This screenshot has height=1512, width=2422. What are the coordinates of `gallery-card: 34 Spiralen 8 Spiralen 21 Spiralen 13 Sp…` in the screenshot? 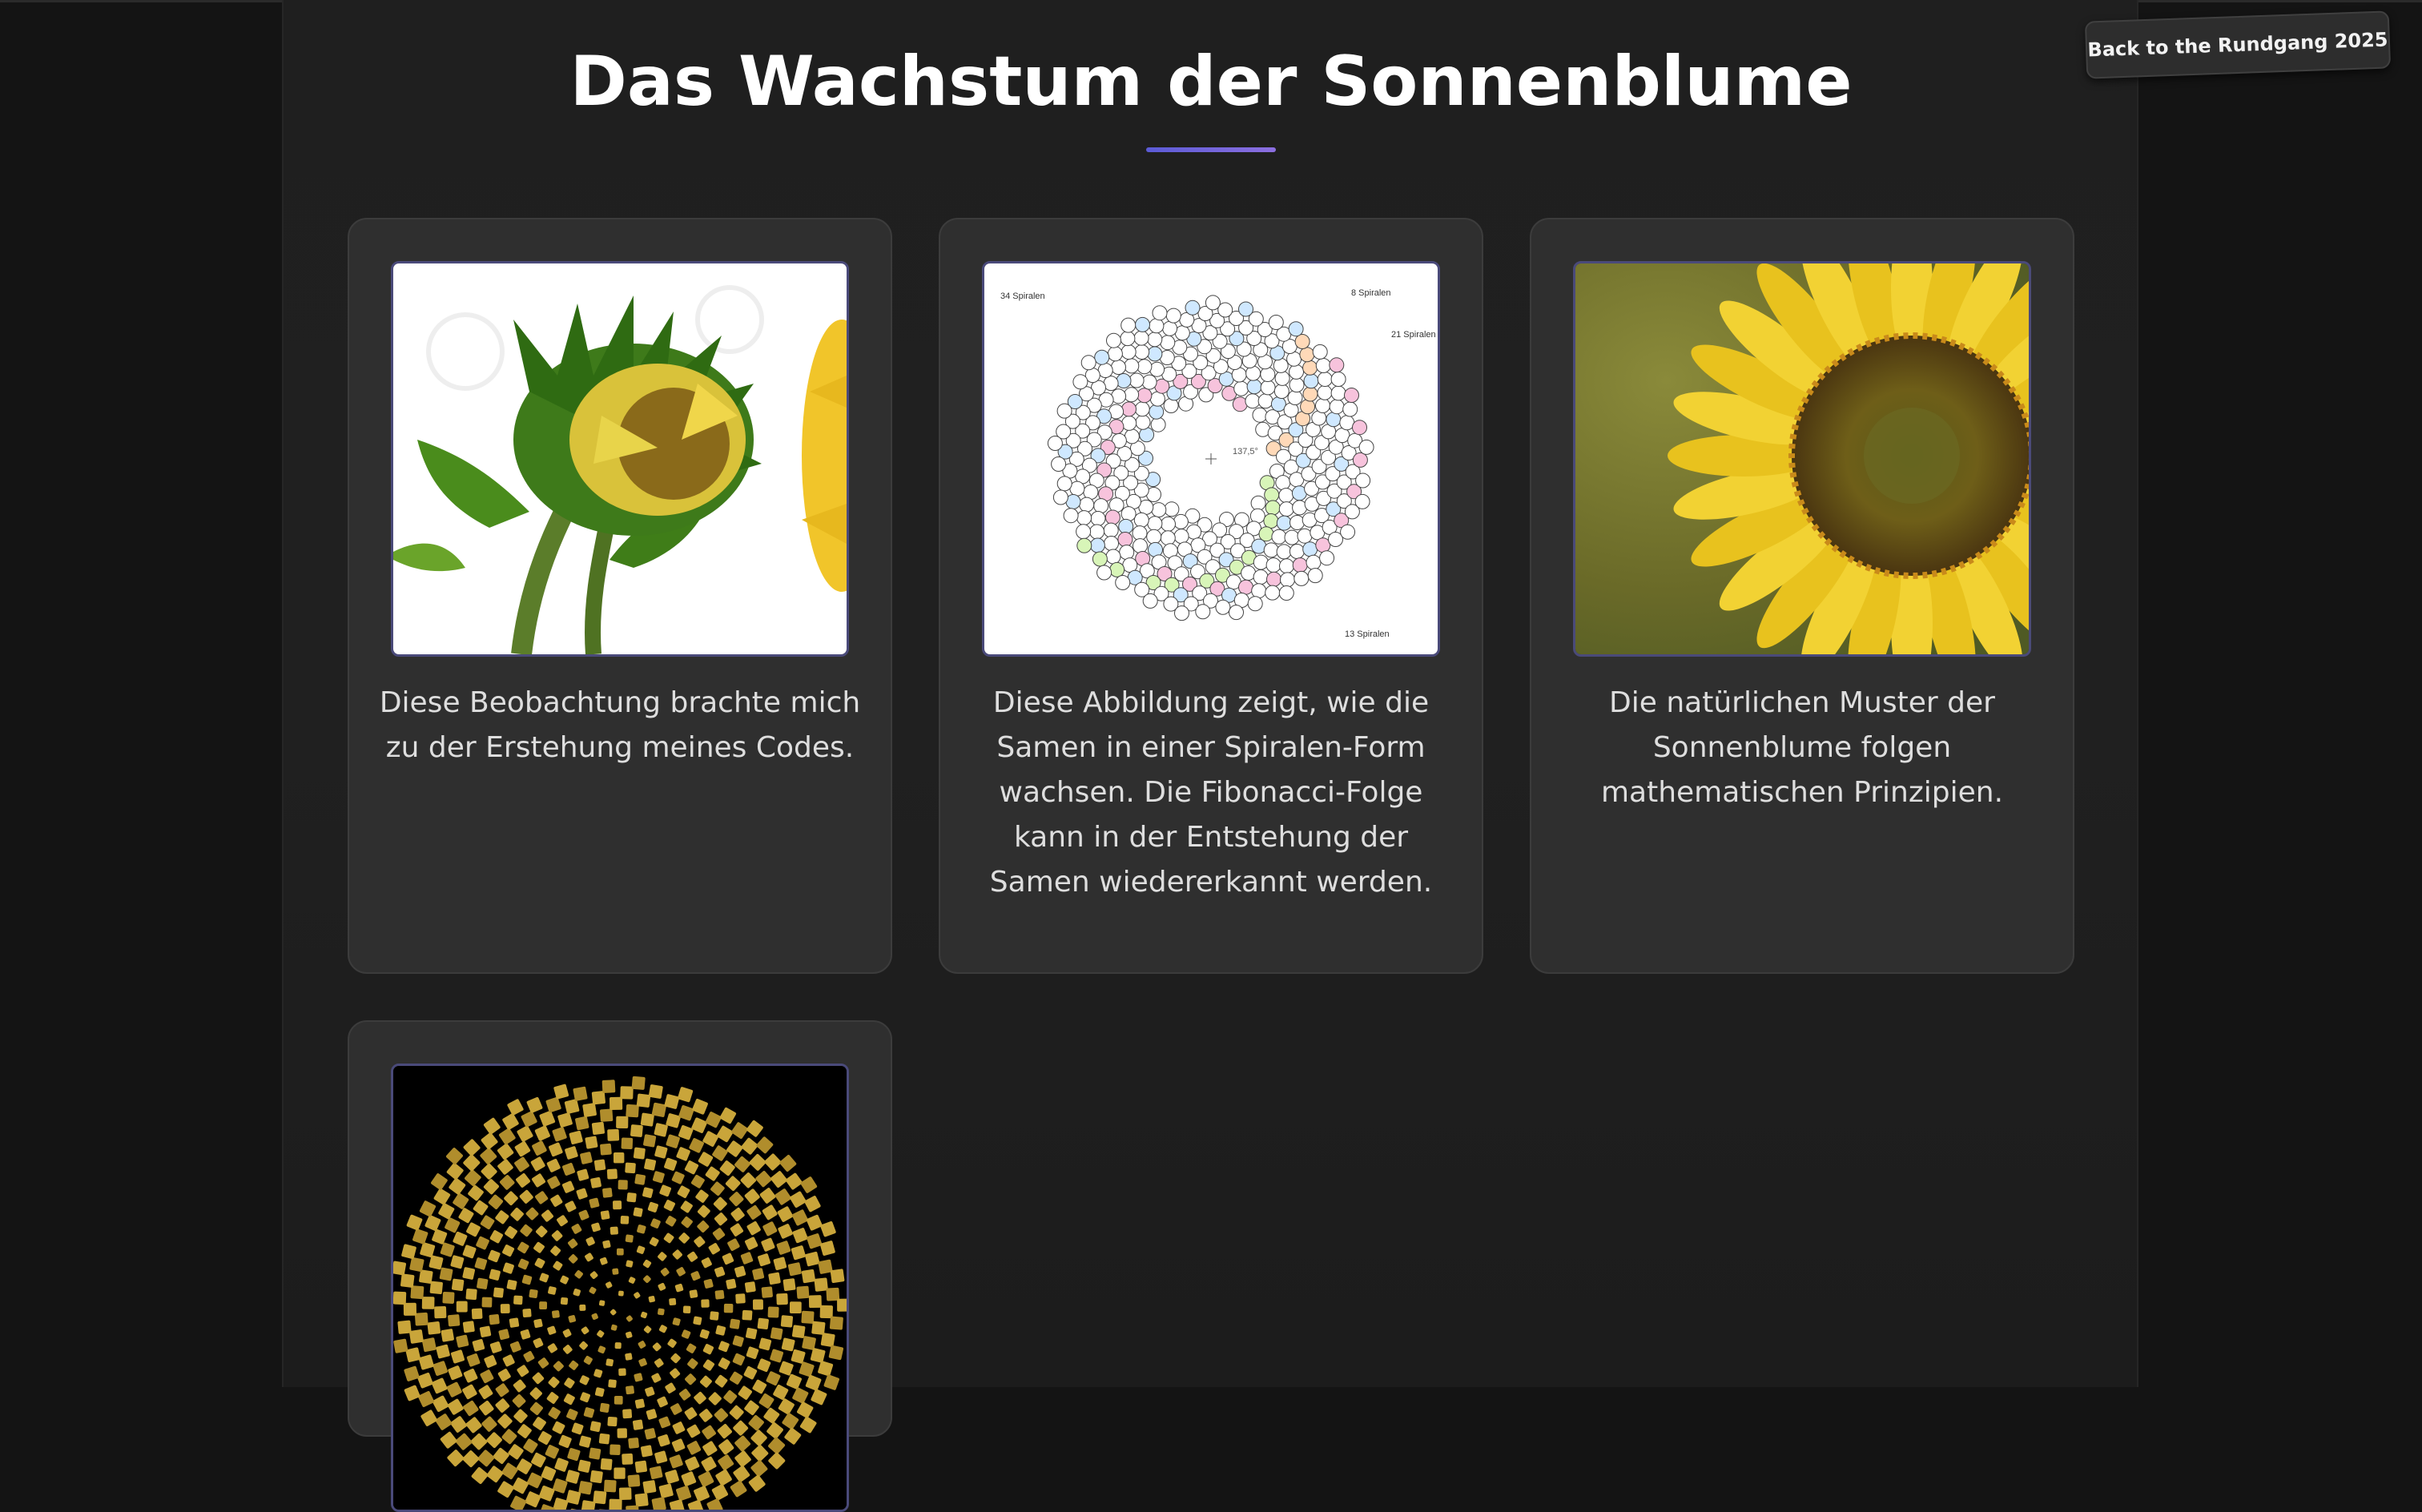 It's located at (1211, 596).